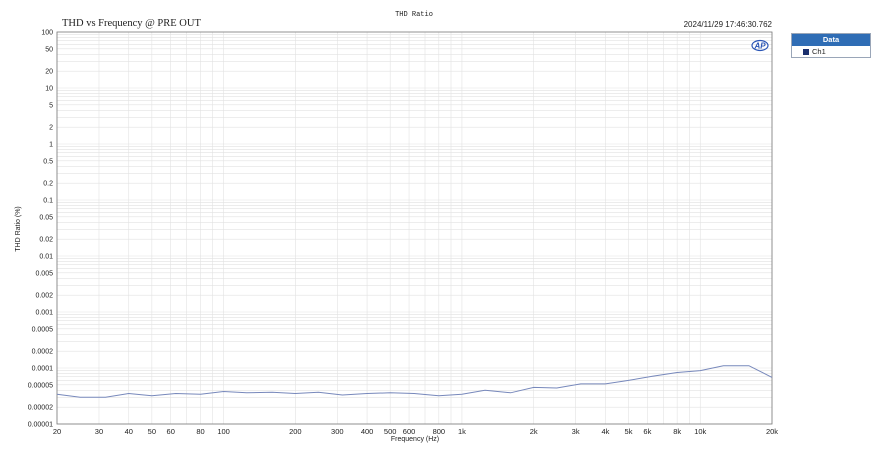 The height and width of the screenshot is (467, 877). Describe the element at coordinates (171, 431) in the screenshot. I see `x-tick-label: 60` at that location.